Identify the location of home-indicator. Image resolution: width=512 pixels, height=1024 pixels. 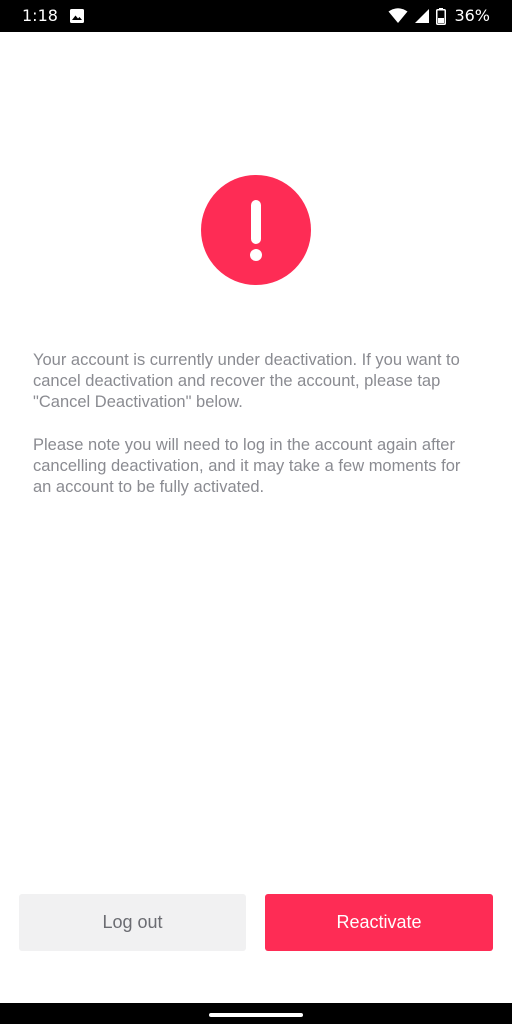
(256, 1015).